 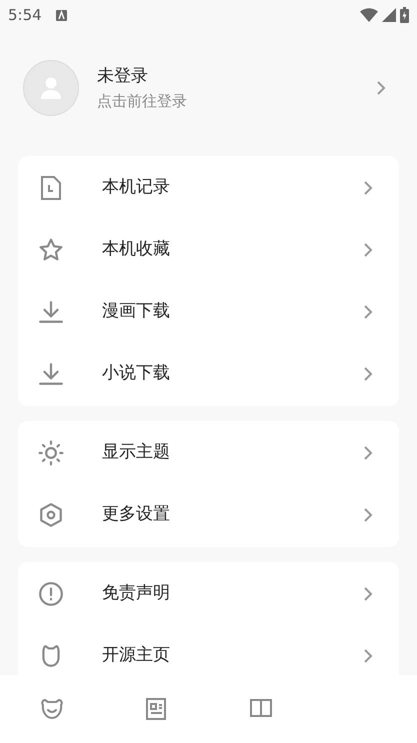 I want to click on menu-item: 本机记录, so click(x=208, y=188).